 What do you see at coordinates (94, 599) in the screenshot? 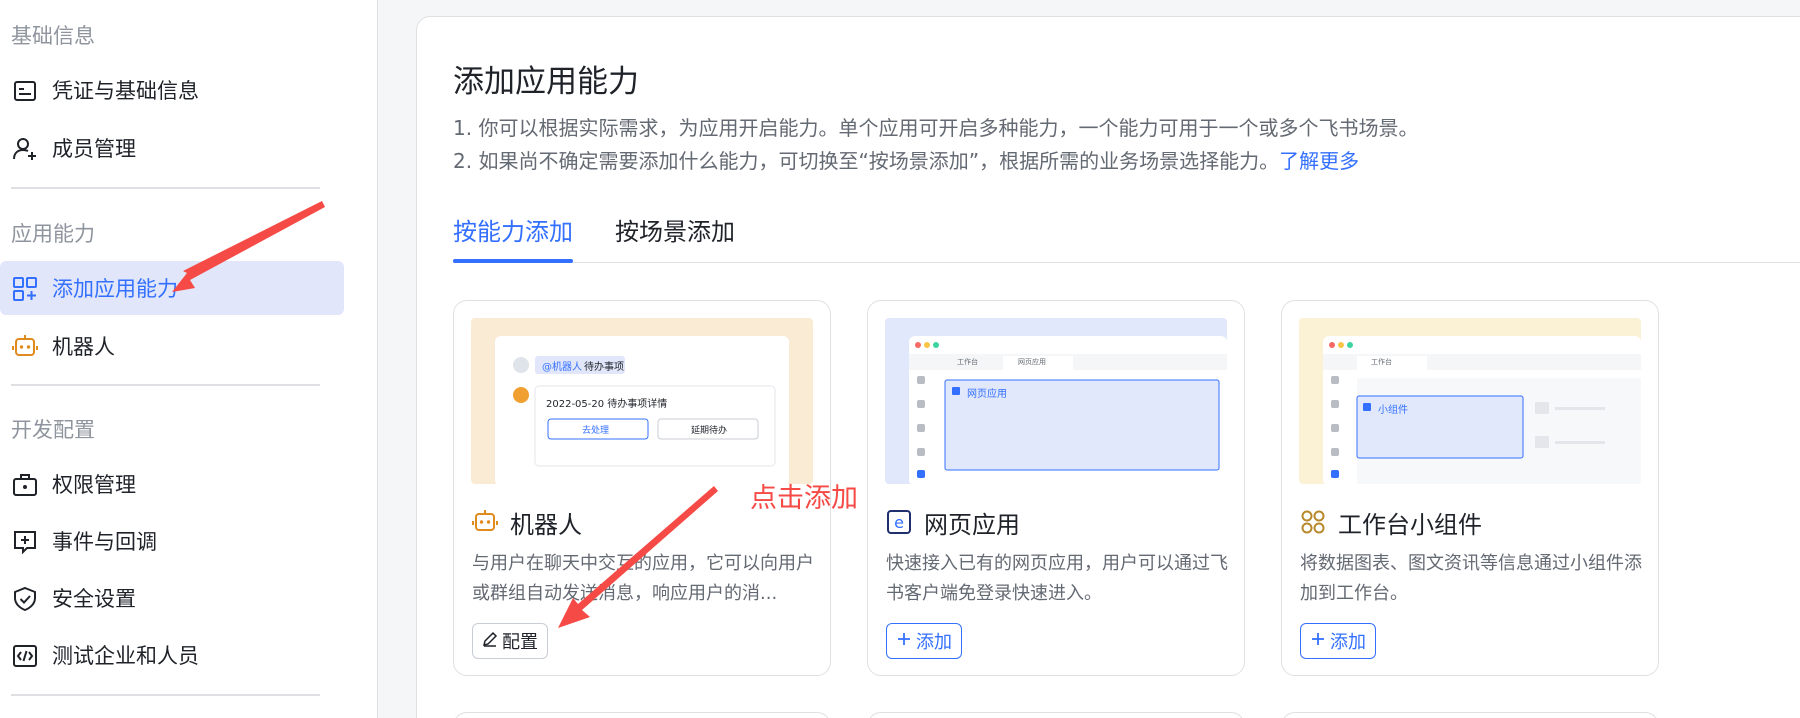
I see `sidebar-item-label: 安全设置` at bounding box center [94, 599].